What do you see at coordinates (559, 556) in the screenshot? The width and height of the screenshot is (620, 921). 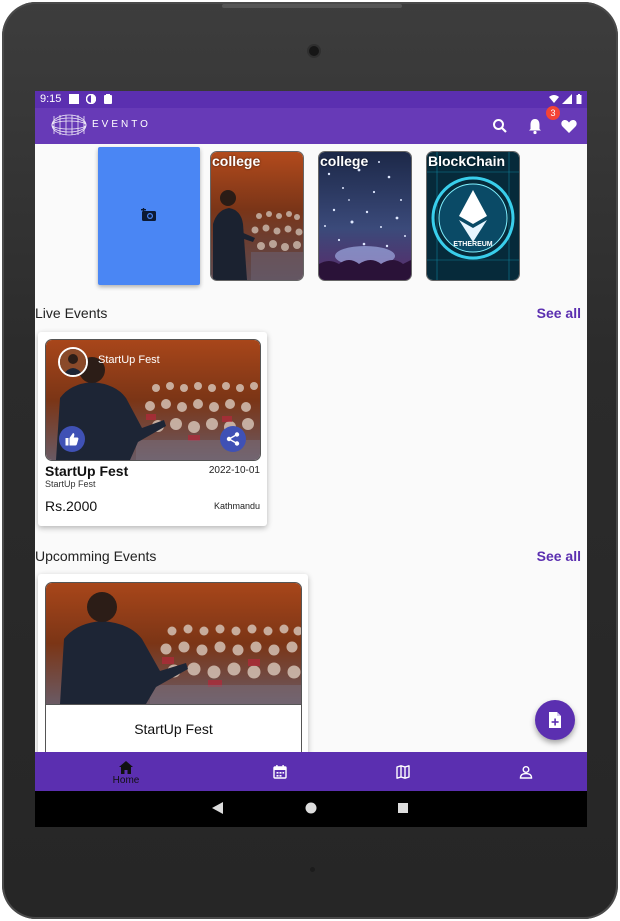 I see `upcoming-see-all-link: See all` at bounding box center [559, 556].